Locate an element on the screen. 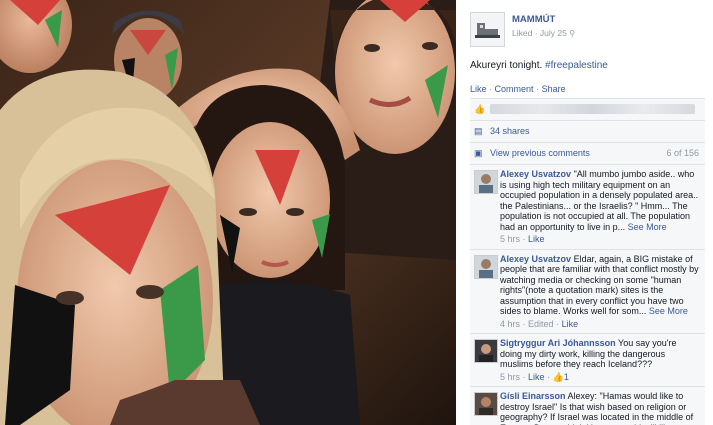 The image size is (713, 425). thumbs-up-icon: 👍 is located at coordinates (480, 109).